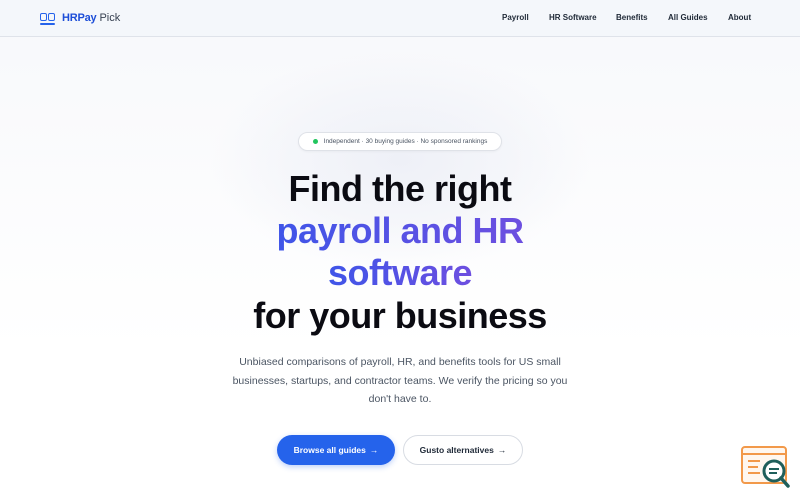 The image size is (800, 500). I want to click on gusto-alternatives-label: Gusto alternatives, so click(456, 450).